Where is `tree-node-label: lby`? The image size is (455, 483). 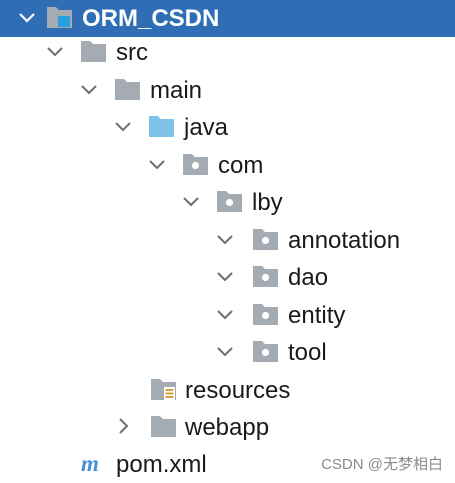 tree-node-label: lby is located at coordinates (267, 202).